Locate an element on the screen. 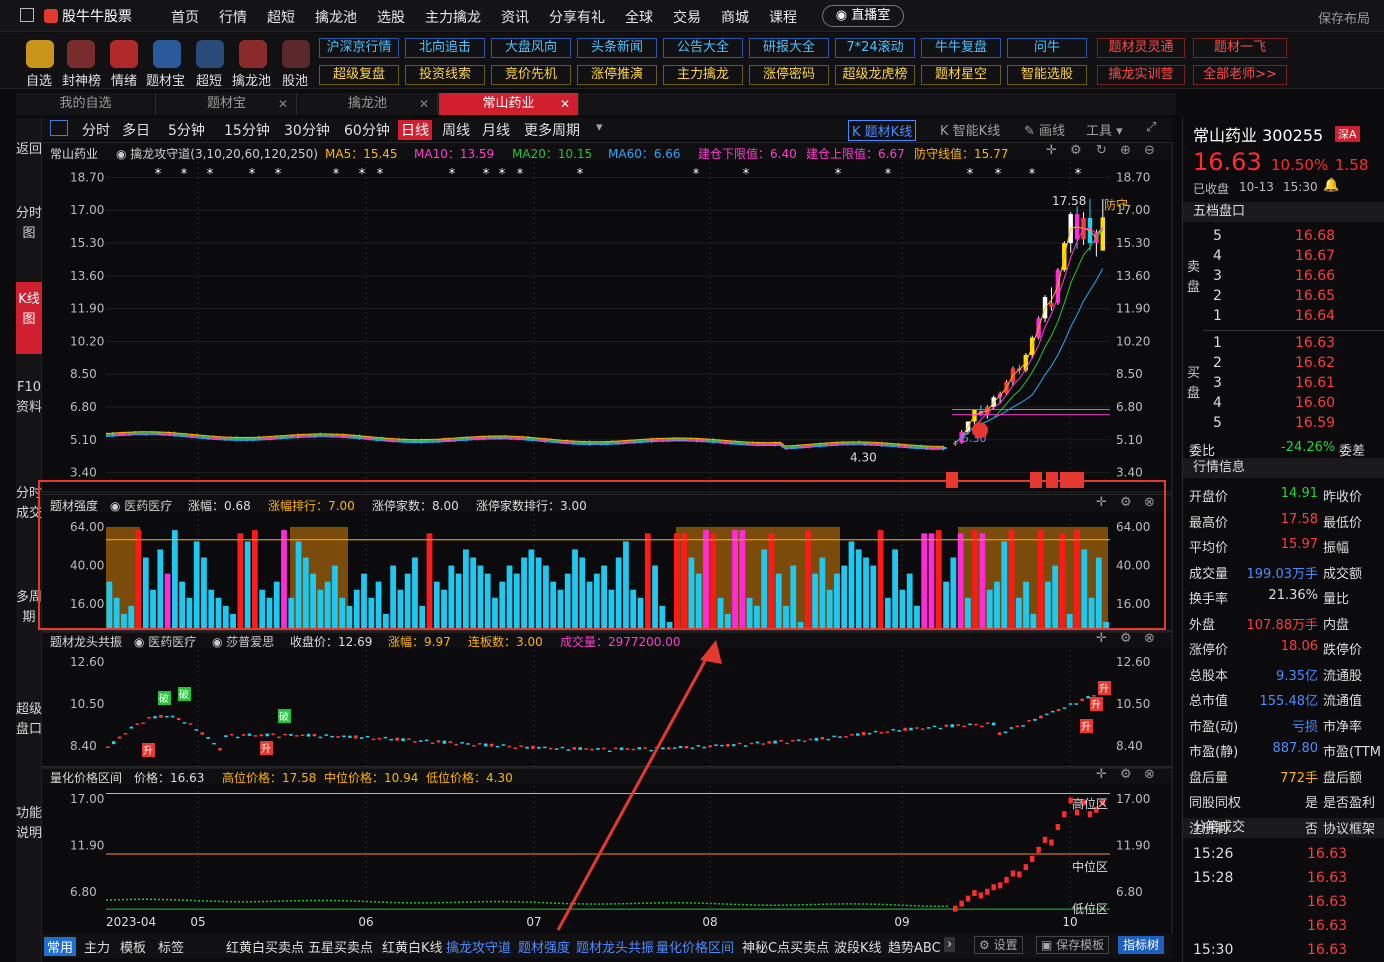  stat-value: 155.48亿 is located at coordinates (1289, 701).